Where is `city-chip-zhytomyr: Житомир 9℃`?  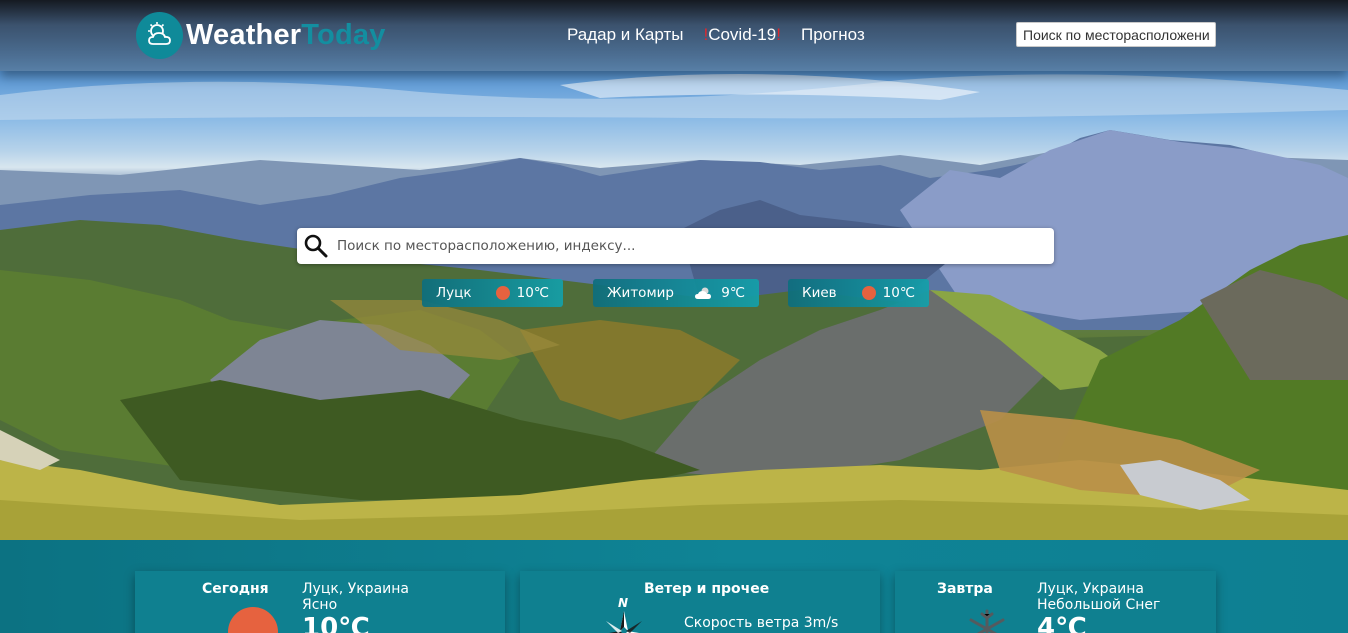 city-chip-zhytomyr: Житомир 9℃ is located at coordinates (676, 293).